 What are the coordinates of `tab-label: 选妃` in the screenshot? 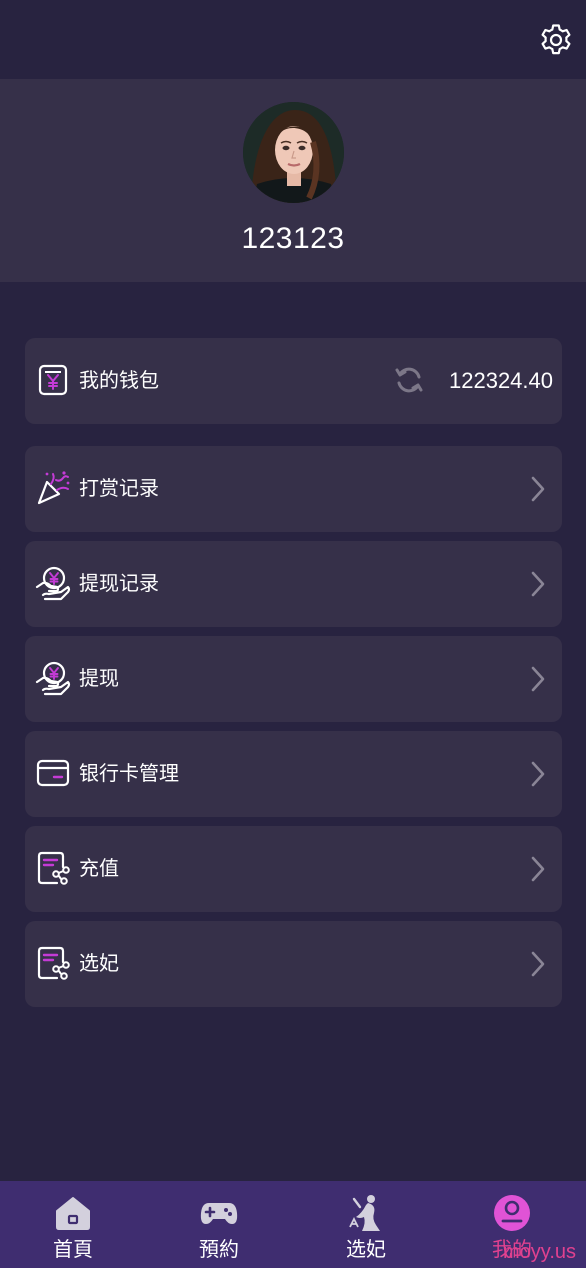 It's located at (366, 1250).